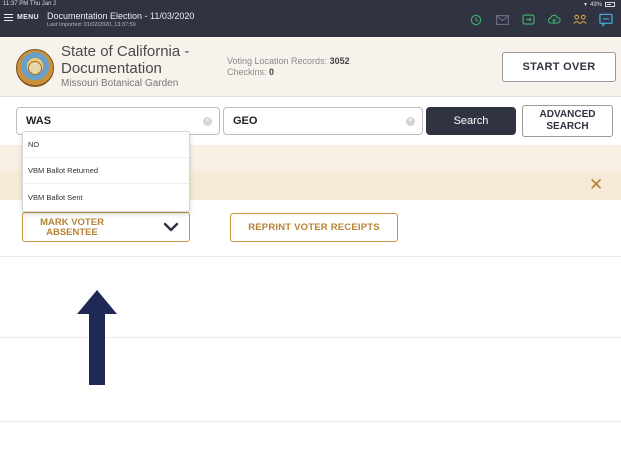 This screenshot has width=621, height=465. What do you see at coordinates (502, 19) in the screenshot?
I see `mail-icon` at bounding box center [502, 19].